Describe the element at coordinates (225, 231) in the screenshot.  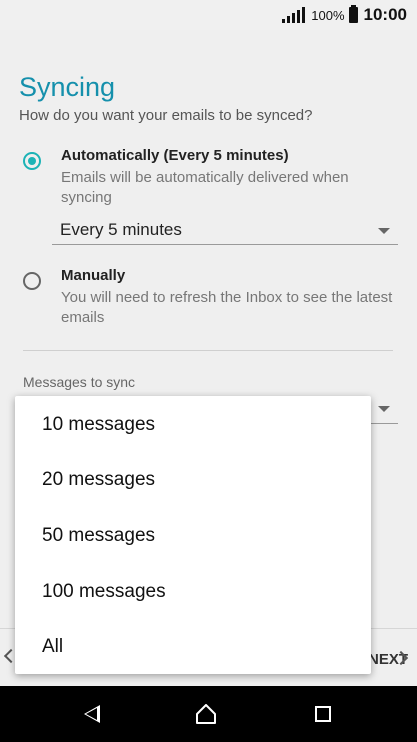
I see `sync-frequency-select: Every 5 minutes` at that location.